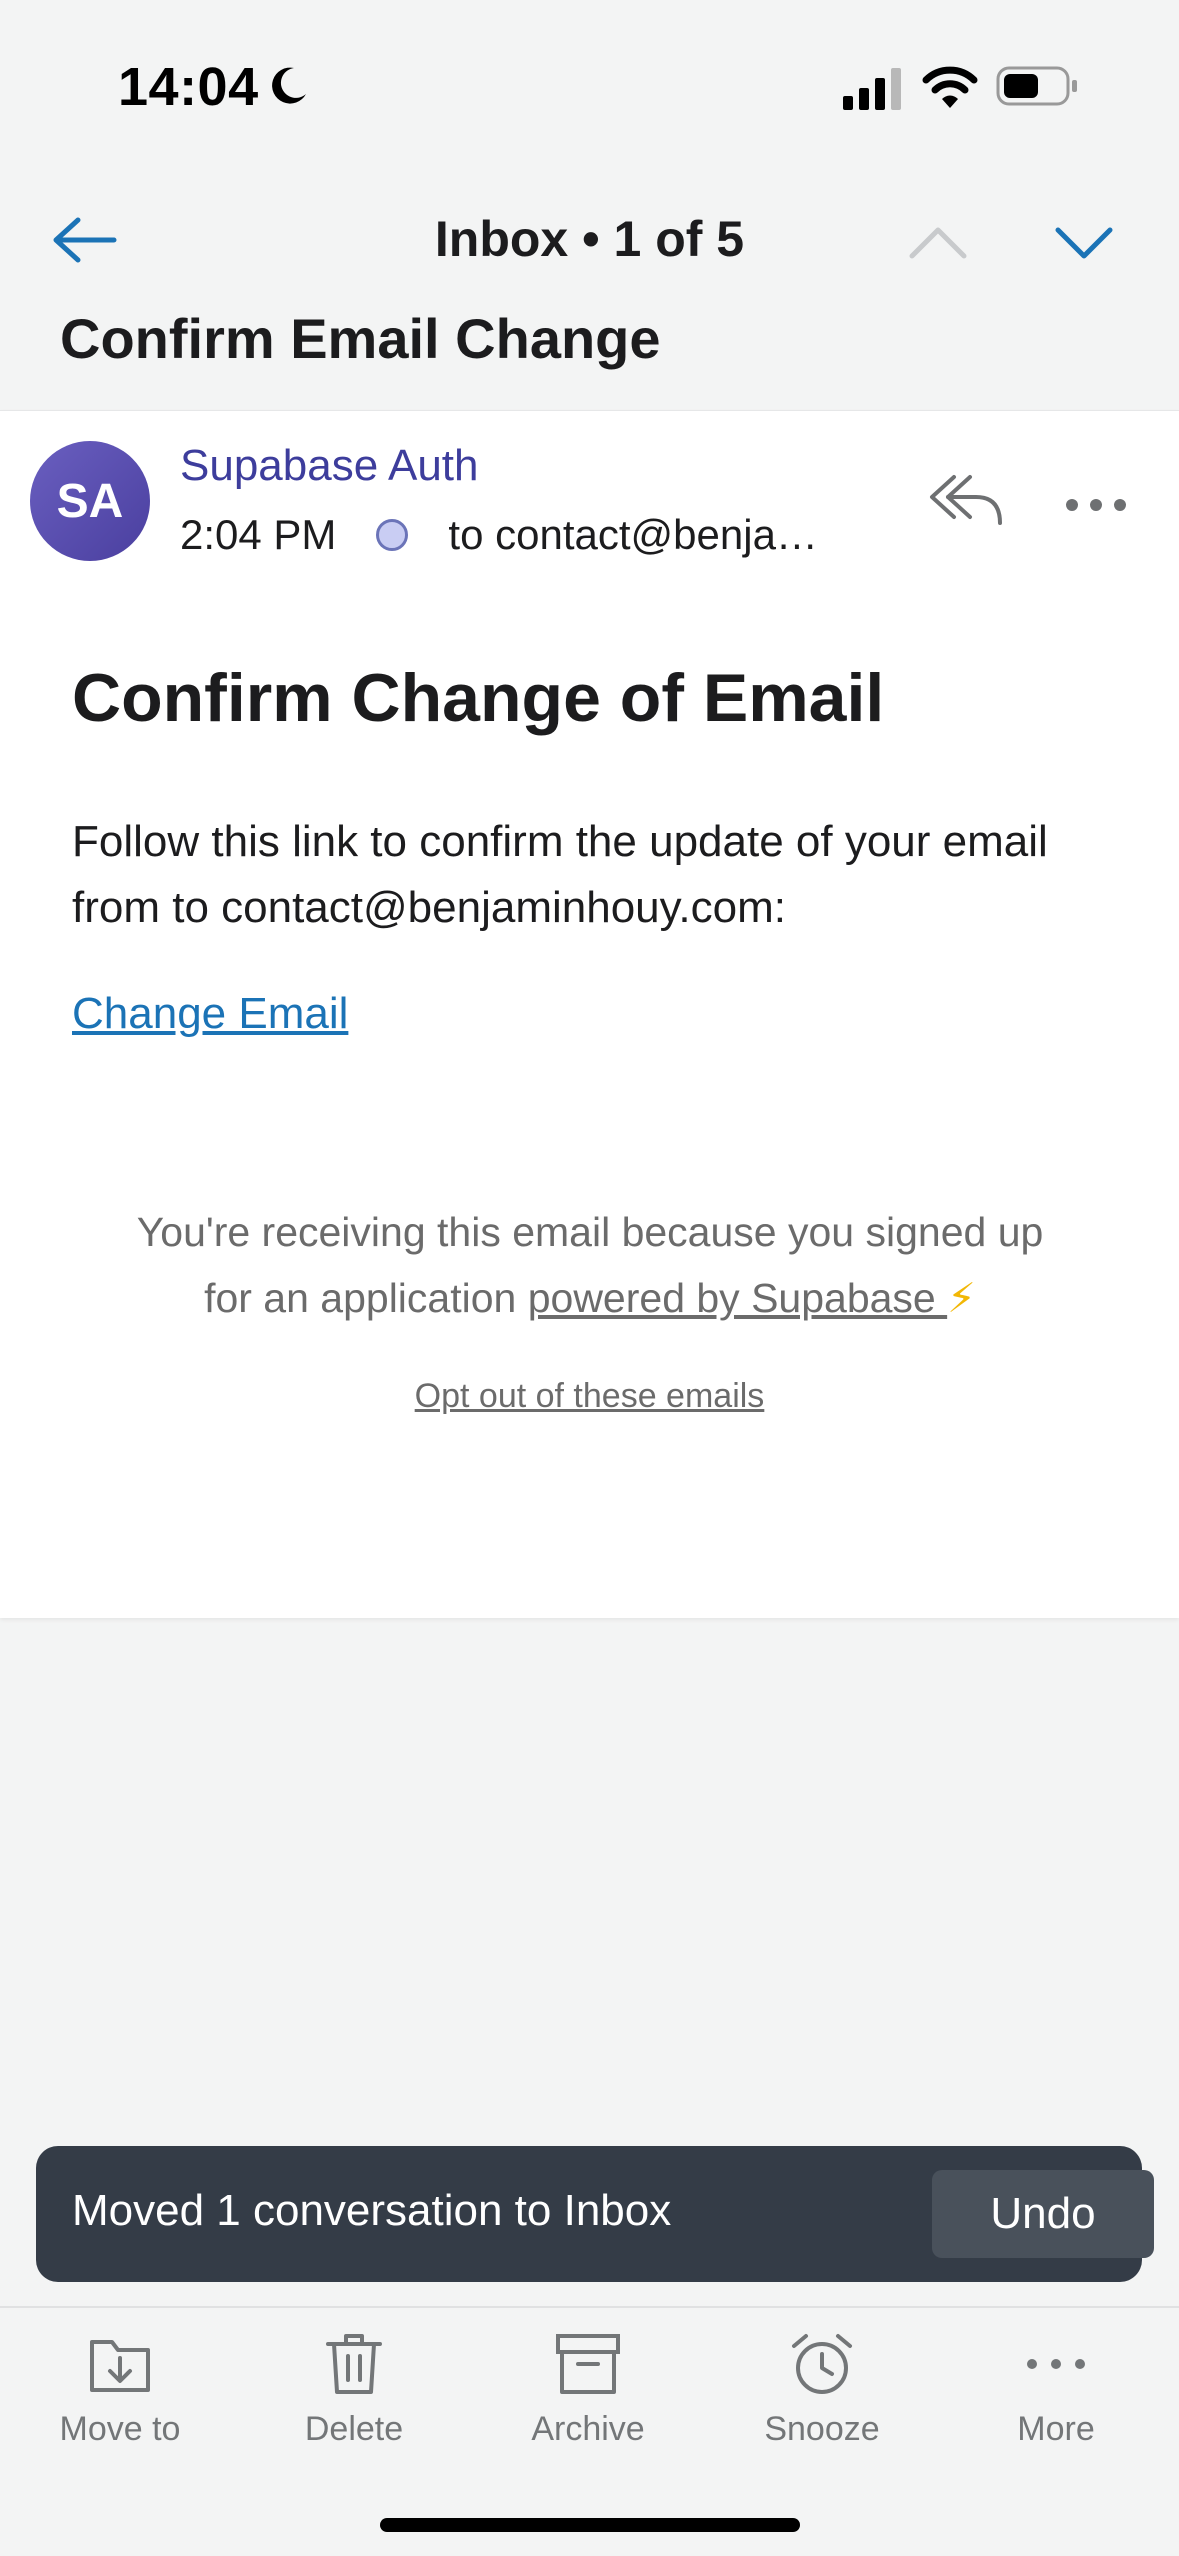  Describe the element at coordinates (120, 2398) in the screenshot. I see `move-to-button: Move to` at that location.